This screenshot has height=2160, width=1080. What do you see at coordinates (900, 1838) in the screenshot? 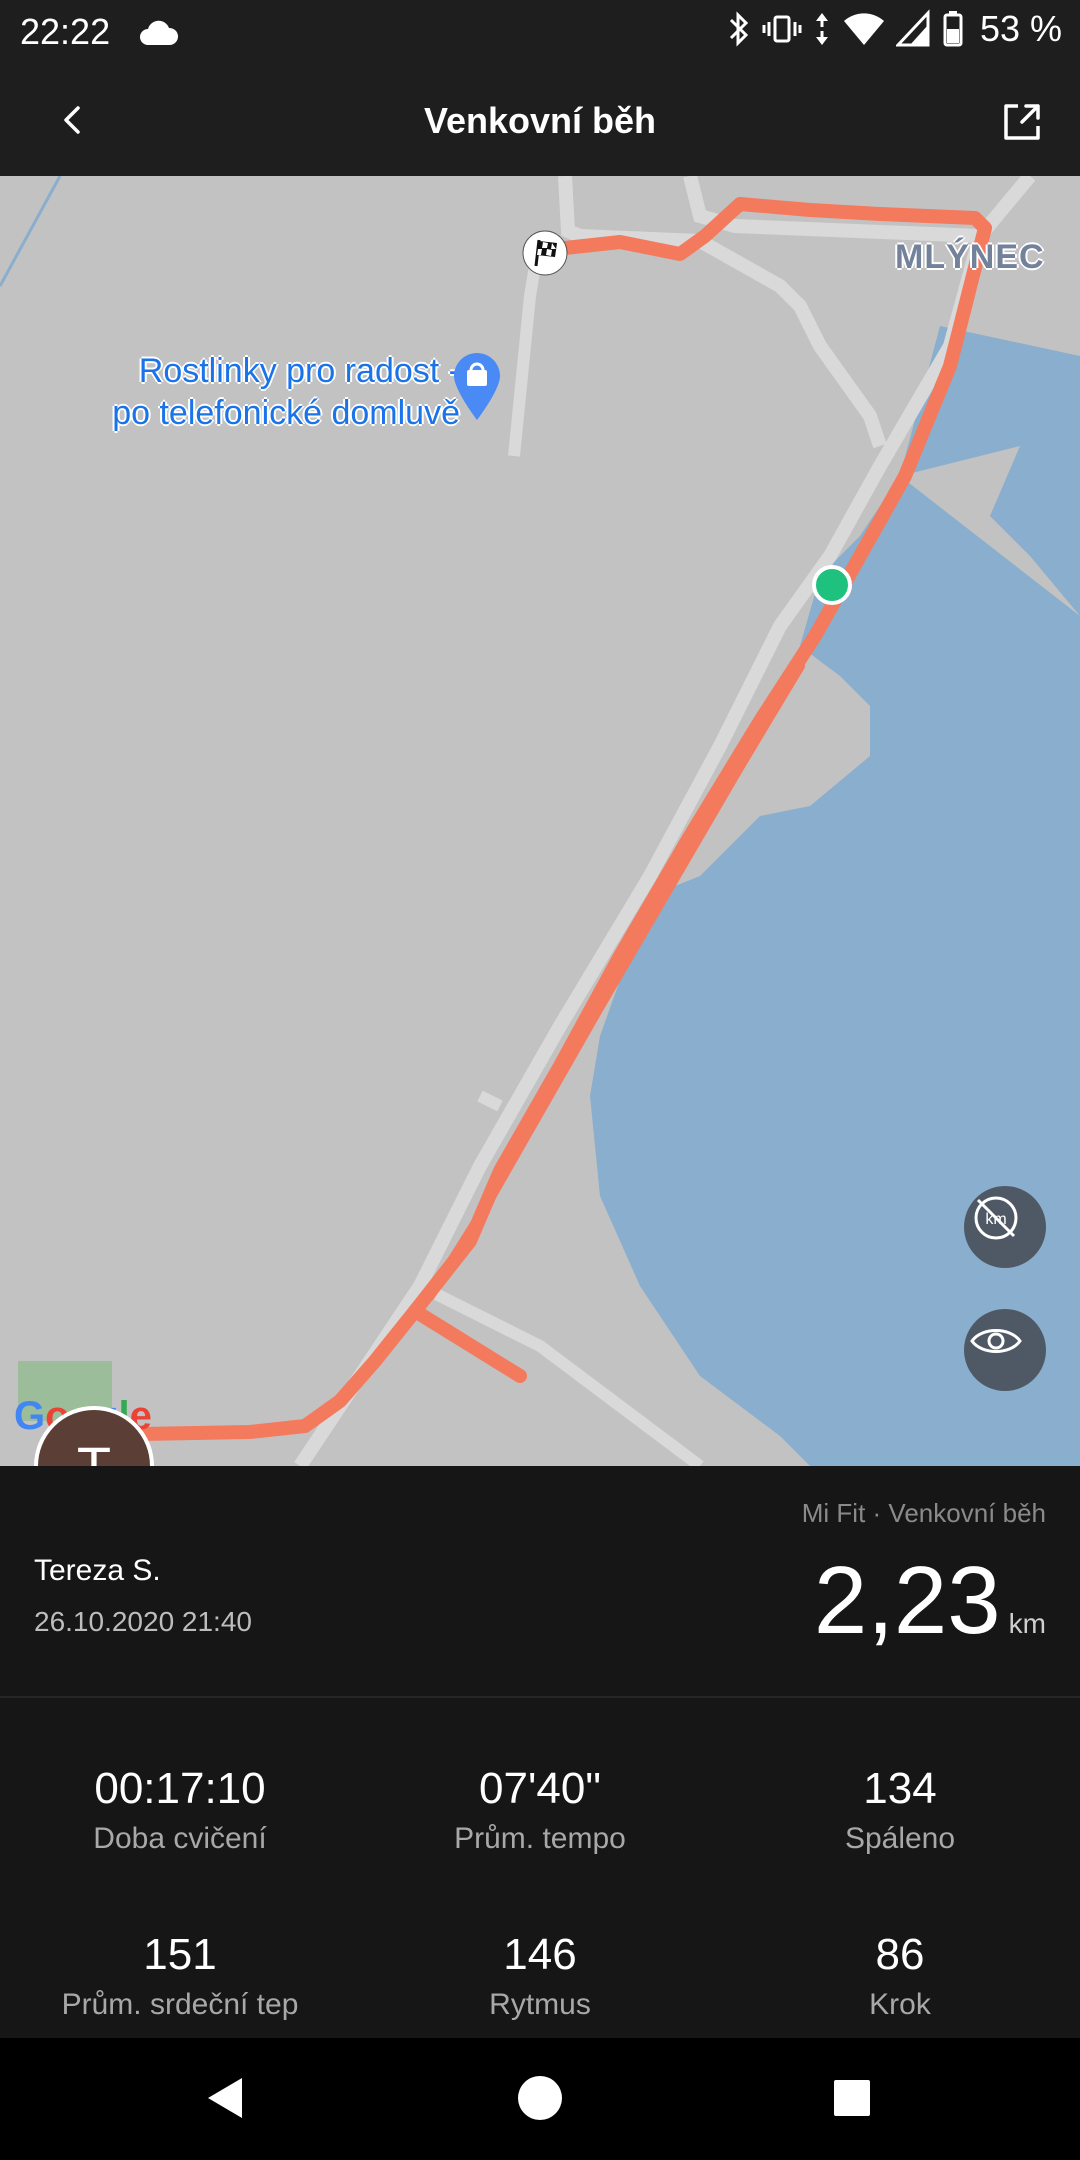
I see `stat-label: Spáleno` at bounding box center [900, 1838].